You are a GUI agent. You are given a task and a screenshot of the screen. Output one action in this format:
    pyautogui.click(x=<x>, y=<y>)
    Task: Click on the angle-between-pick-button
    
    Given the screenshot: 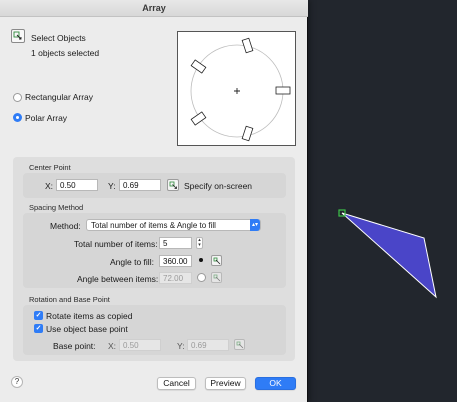 What is the action you would take?
    pyautogui.click(x=216, y=277)
    